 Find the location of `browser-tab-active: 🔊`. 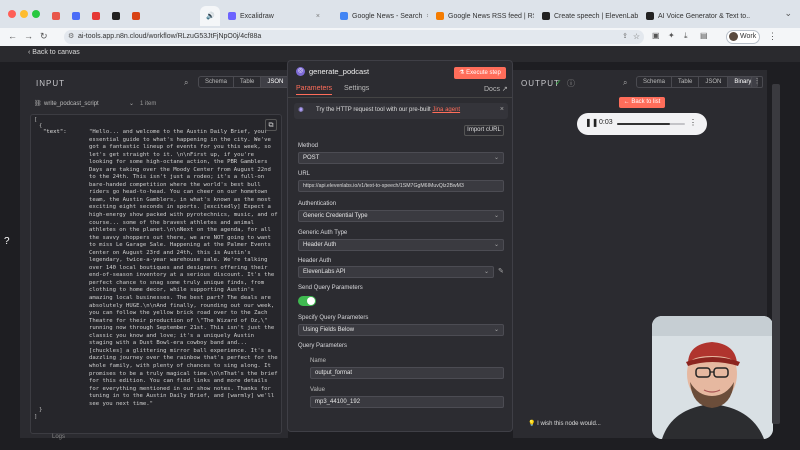

browser-tab-active: 🔊 is located at coordinates (210, 16).